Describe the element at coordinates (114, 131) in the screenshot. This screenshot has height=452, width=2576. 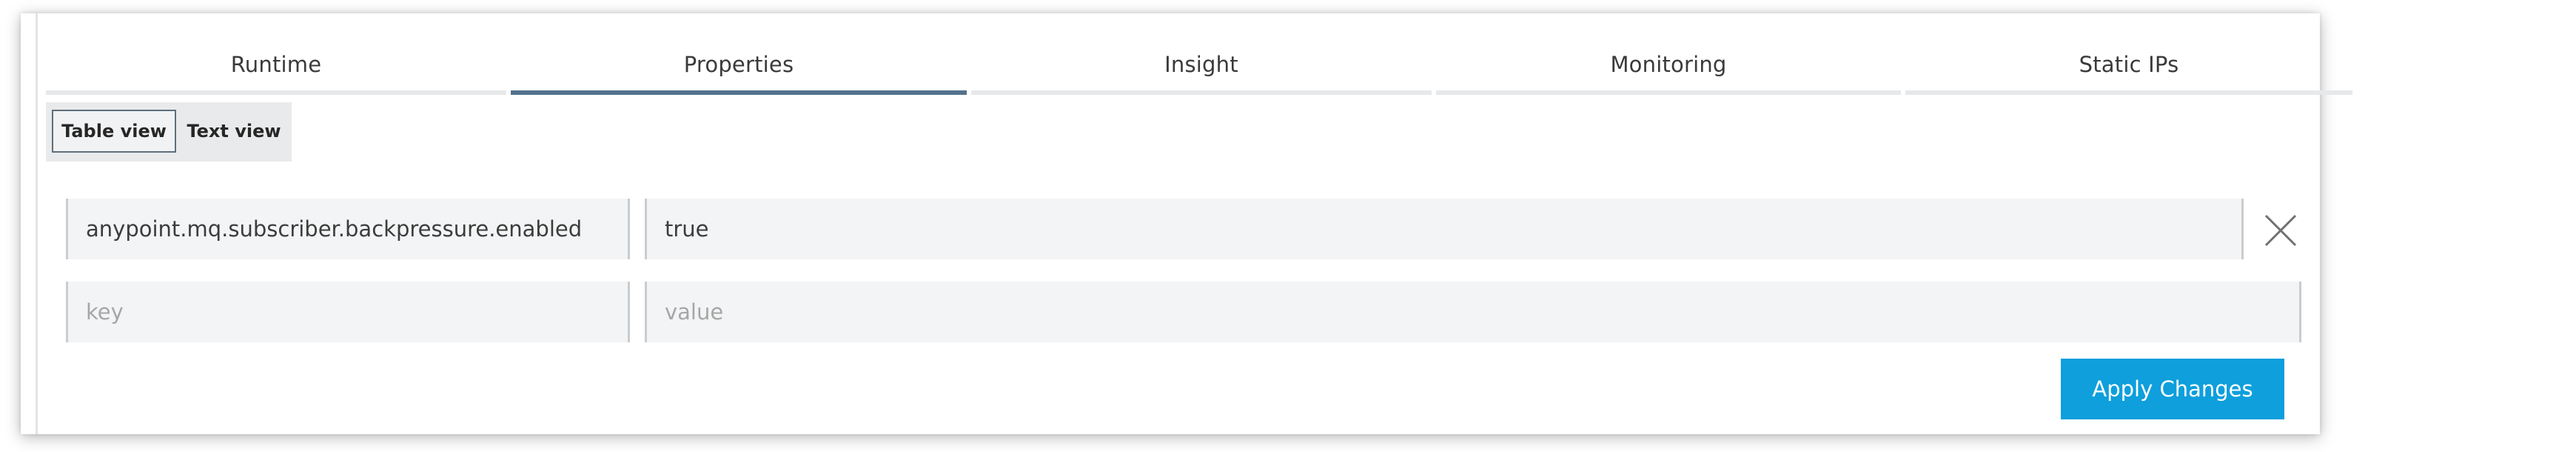
I see `table-view-button: Table view` at that location.